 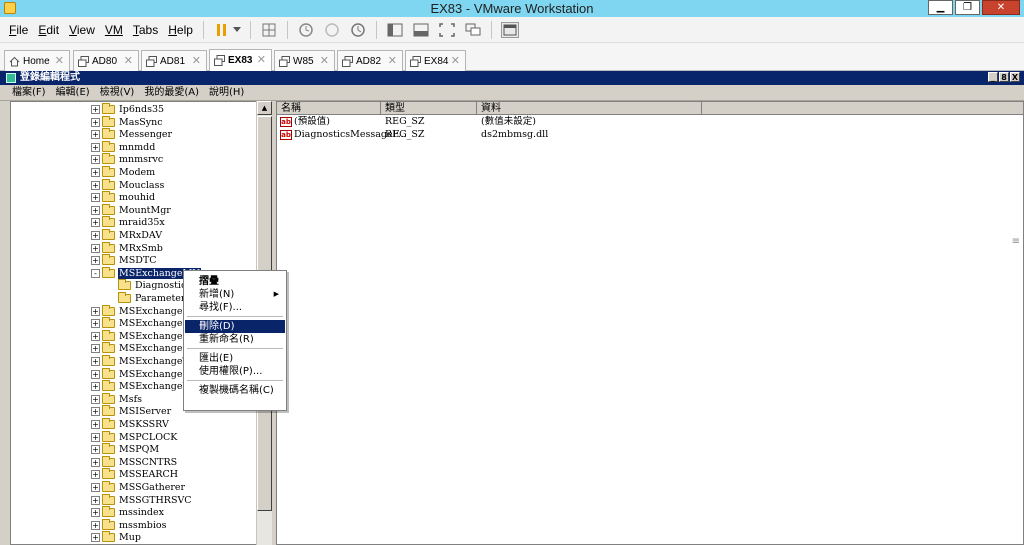 I want to click on multiple-monitors-icon, so click(x=473, y=30).